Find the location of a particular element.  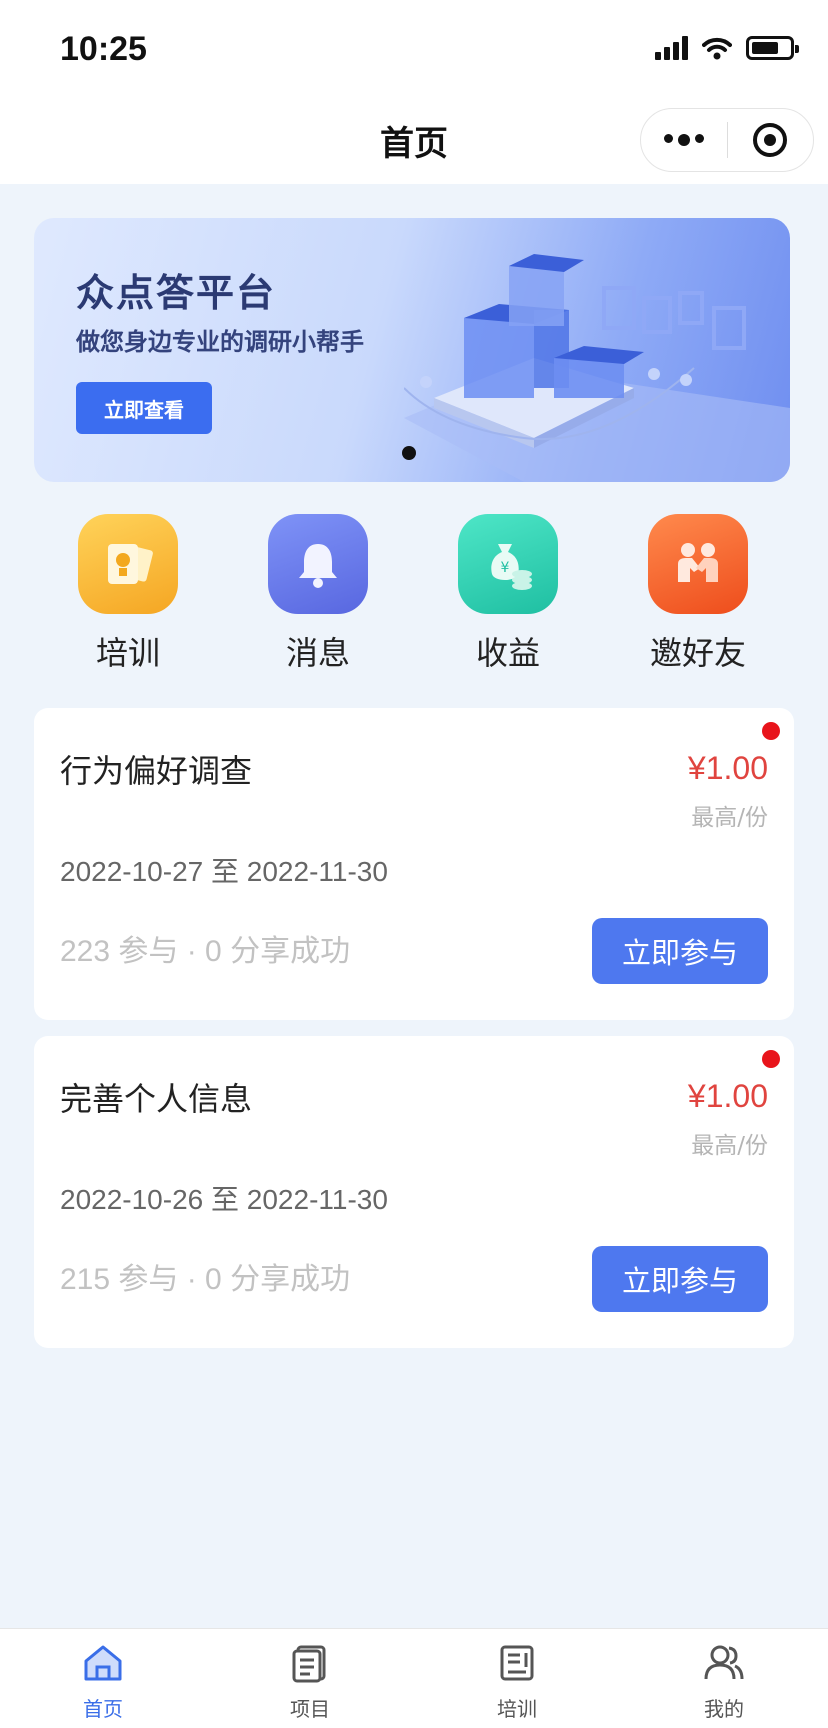

mini-program-capsule is located at coordinates (727, 140).